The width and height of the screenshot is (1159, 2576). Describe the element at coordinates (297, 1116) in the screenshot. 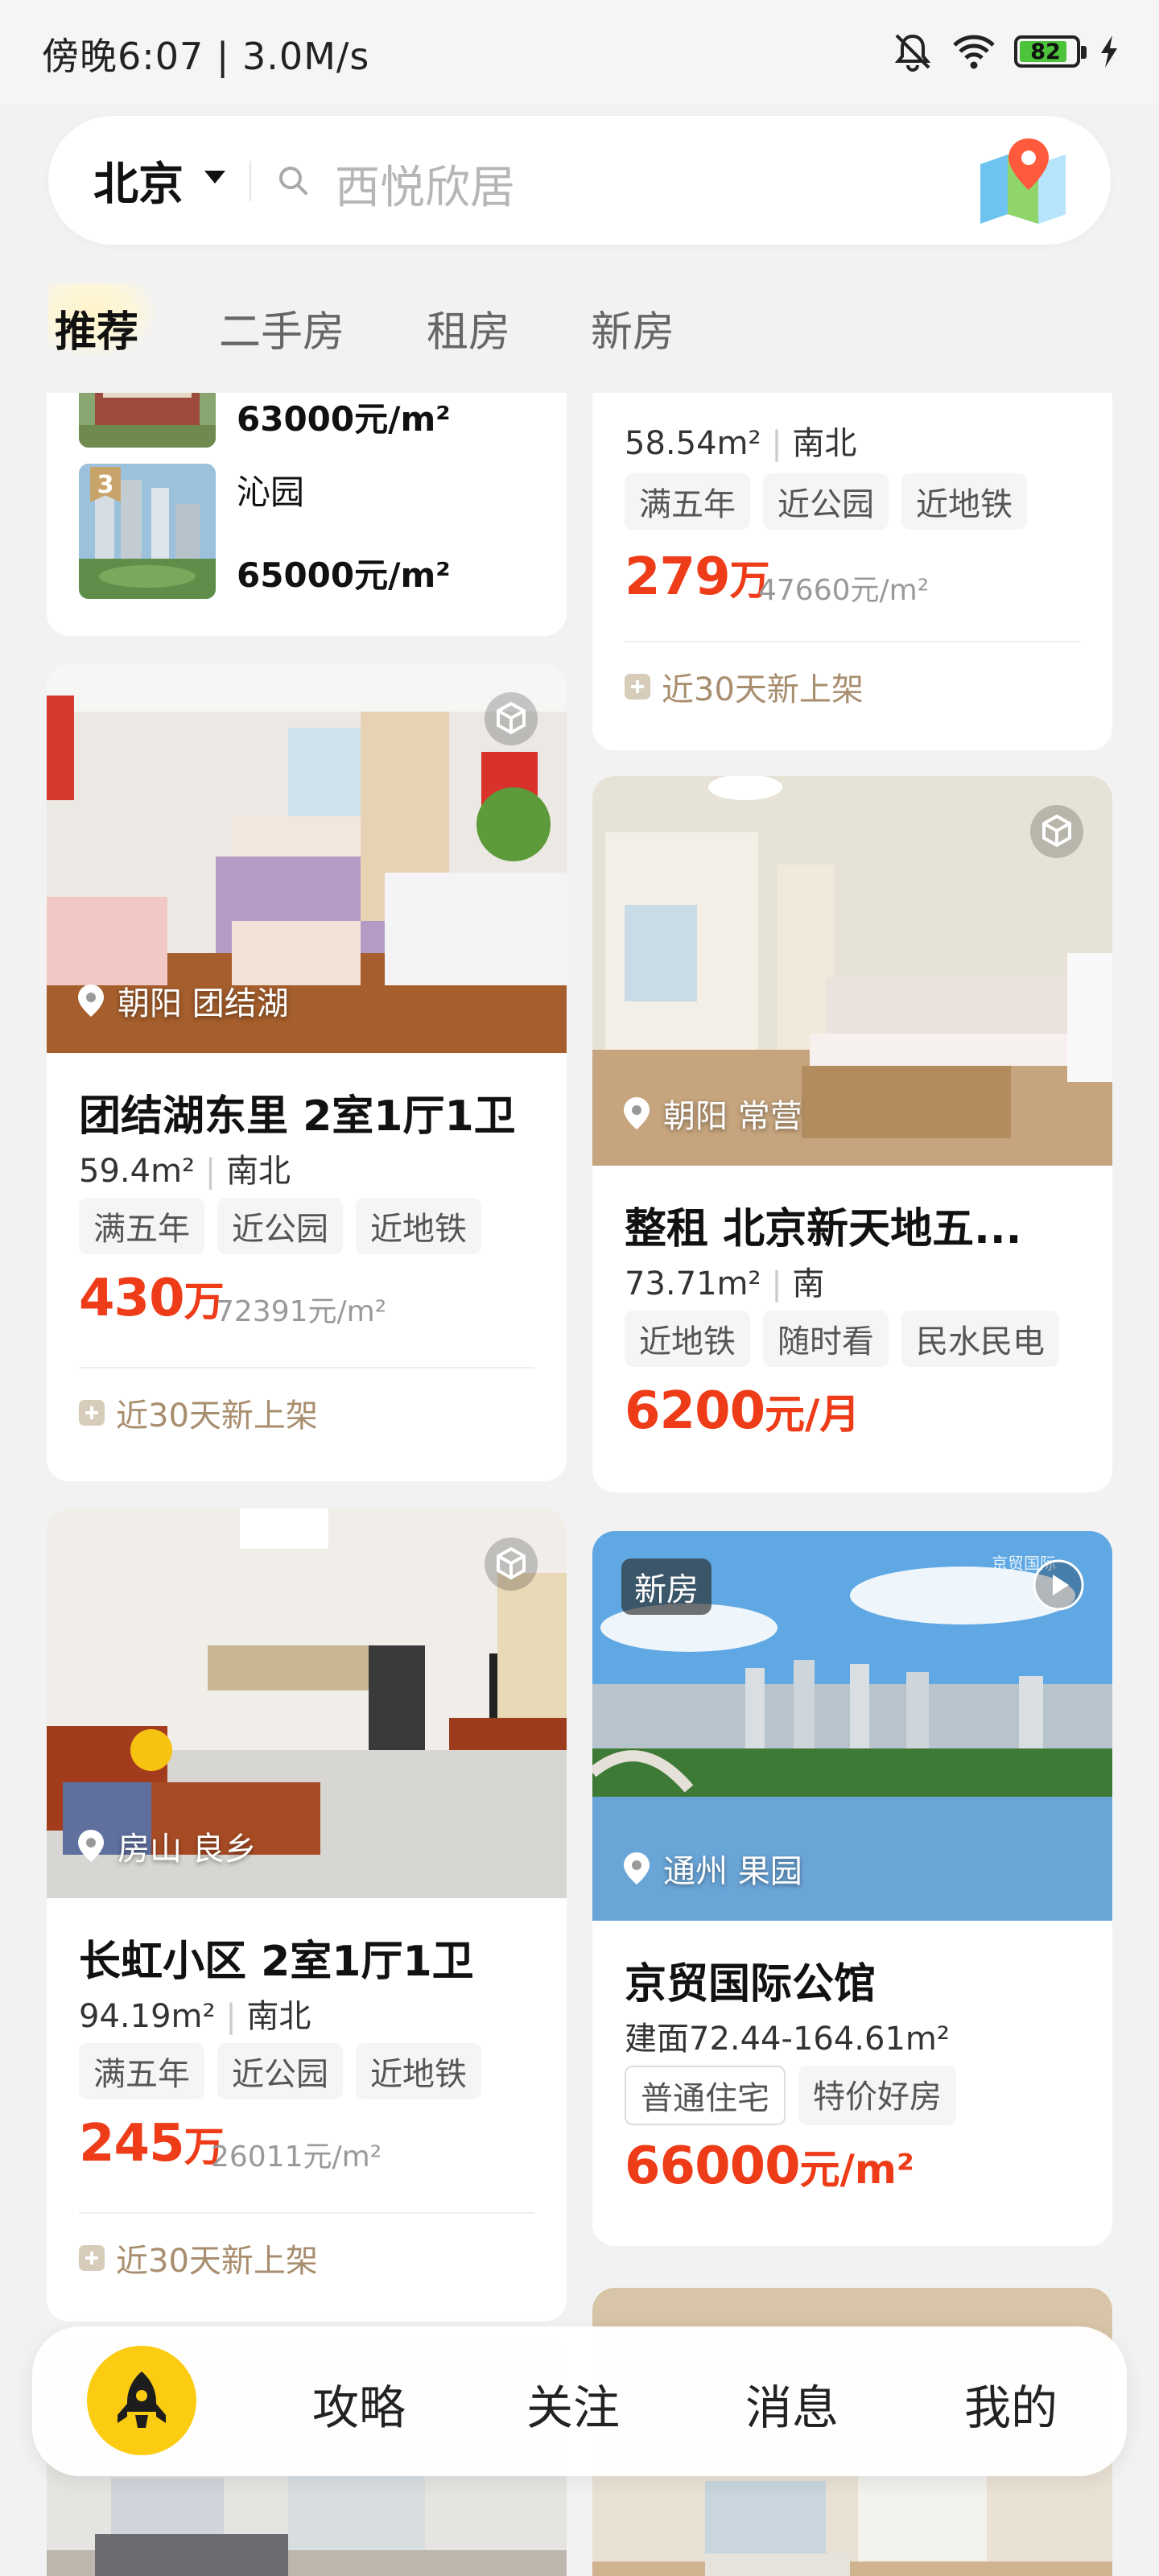

I see `listing-title: 团结湖东里 2室1厅1卫` at that location.